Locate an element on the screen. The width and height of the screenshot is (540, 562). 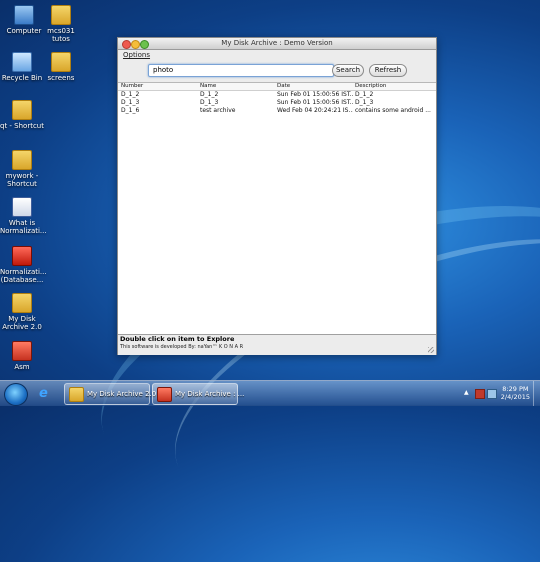
network-icon is located at coordinates (480, 394).